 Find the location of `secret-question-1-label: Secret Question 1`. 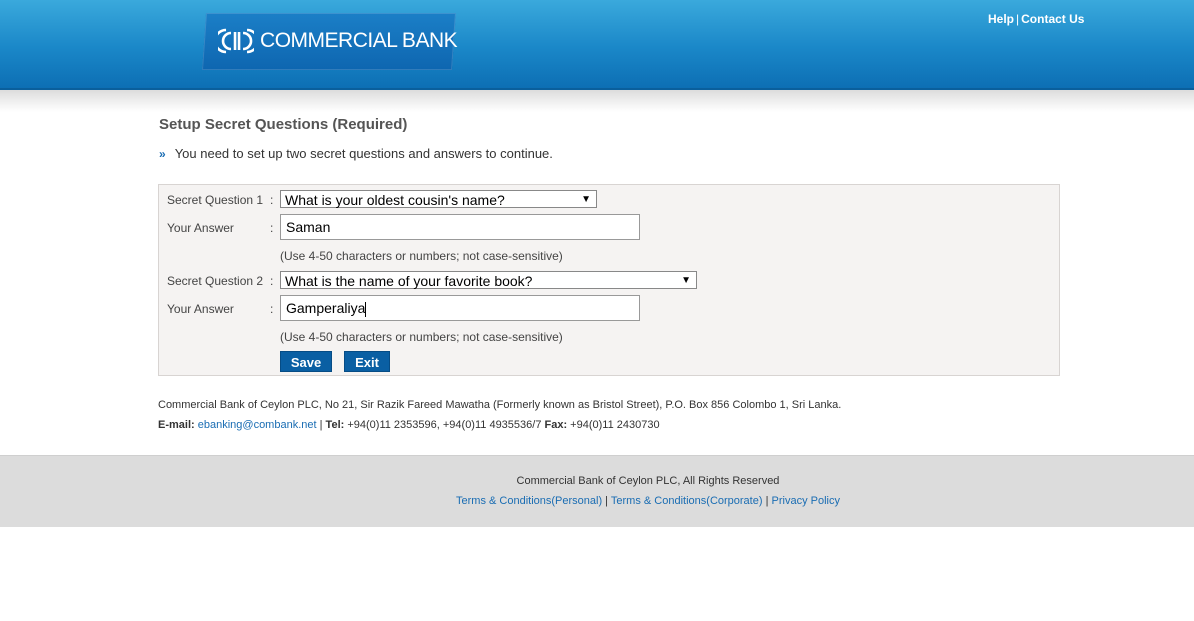

secret-question-1-label: Secret Question 1 is located at coordinates (215, 200).